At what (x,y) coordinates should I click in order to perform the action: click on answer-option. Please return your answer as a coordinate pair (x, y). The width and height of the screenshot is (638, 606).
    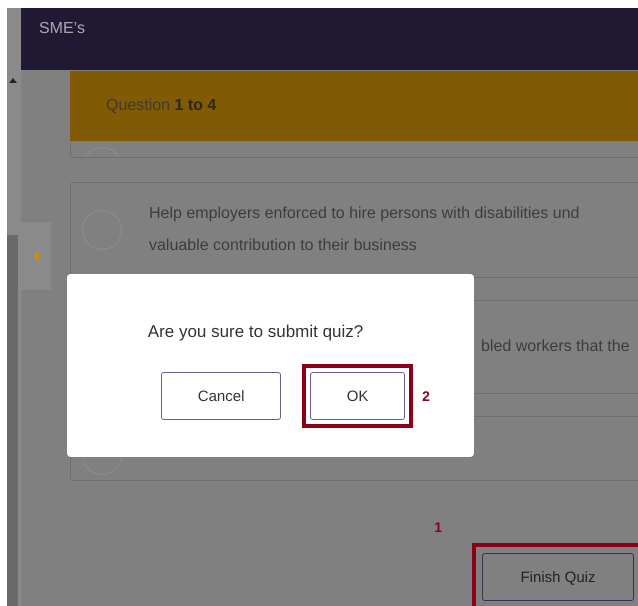
    Looking at the image, I should click on (354, 149).